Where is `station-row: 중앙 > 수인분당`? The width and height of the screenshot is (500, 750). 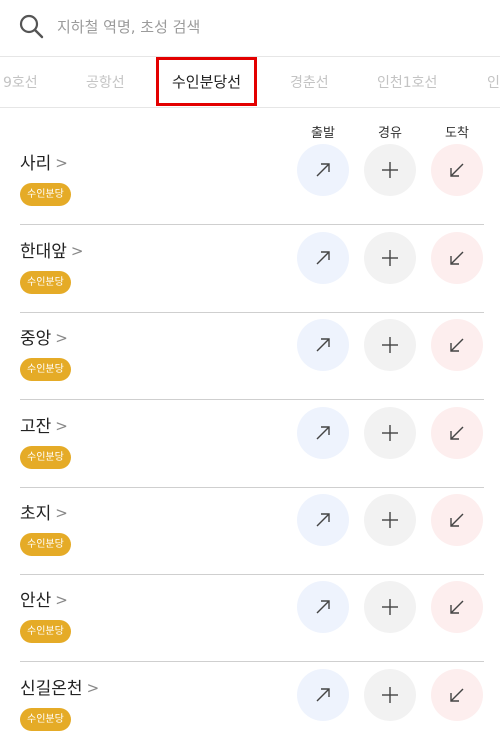
station-row: 중앙 > 수인분당 is located at coordinates (250, 356).